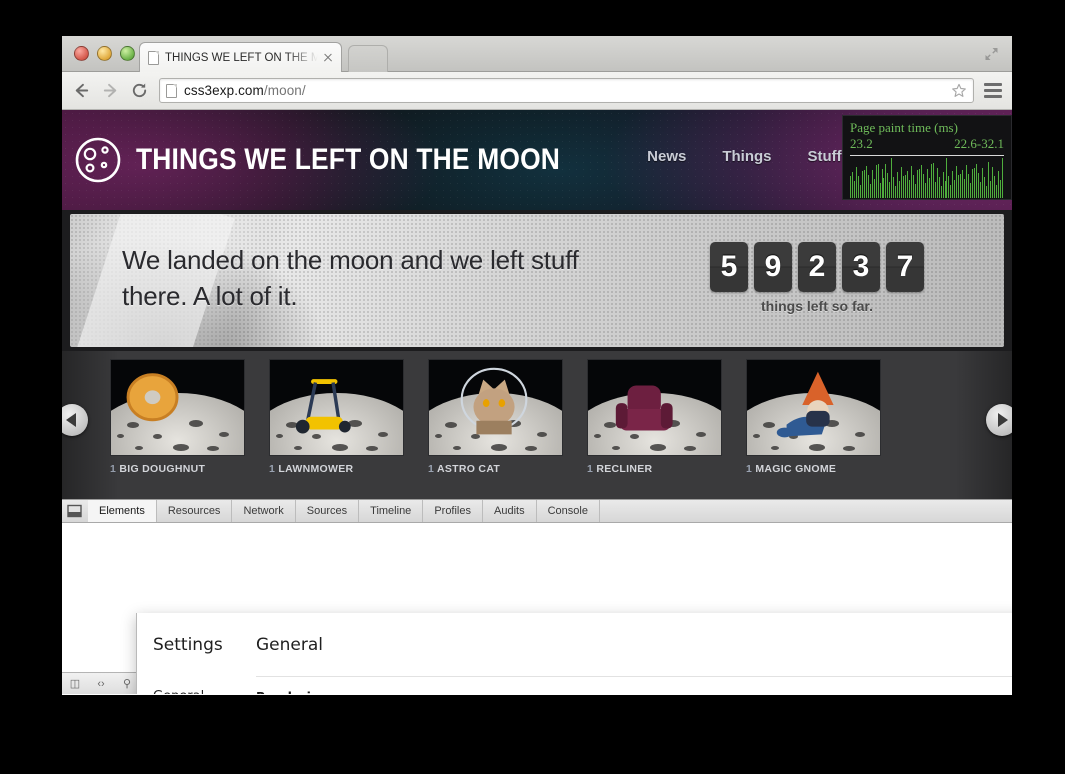 The width and height of the screenshot is (1065, 774). Describe the element at coordinates (537, 54) in the screenshot. I see `browser-tab-strip: THINGS WE LEFT ON THE MOON` at that location.